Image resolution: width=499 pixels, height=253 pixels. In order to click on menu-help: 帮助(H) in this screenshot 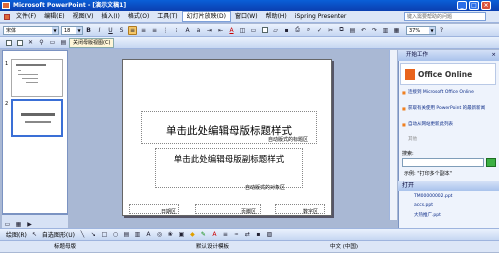, I will do `click(276, 17)`.